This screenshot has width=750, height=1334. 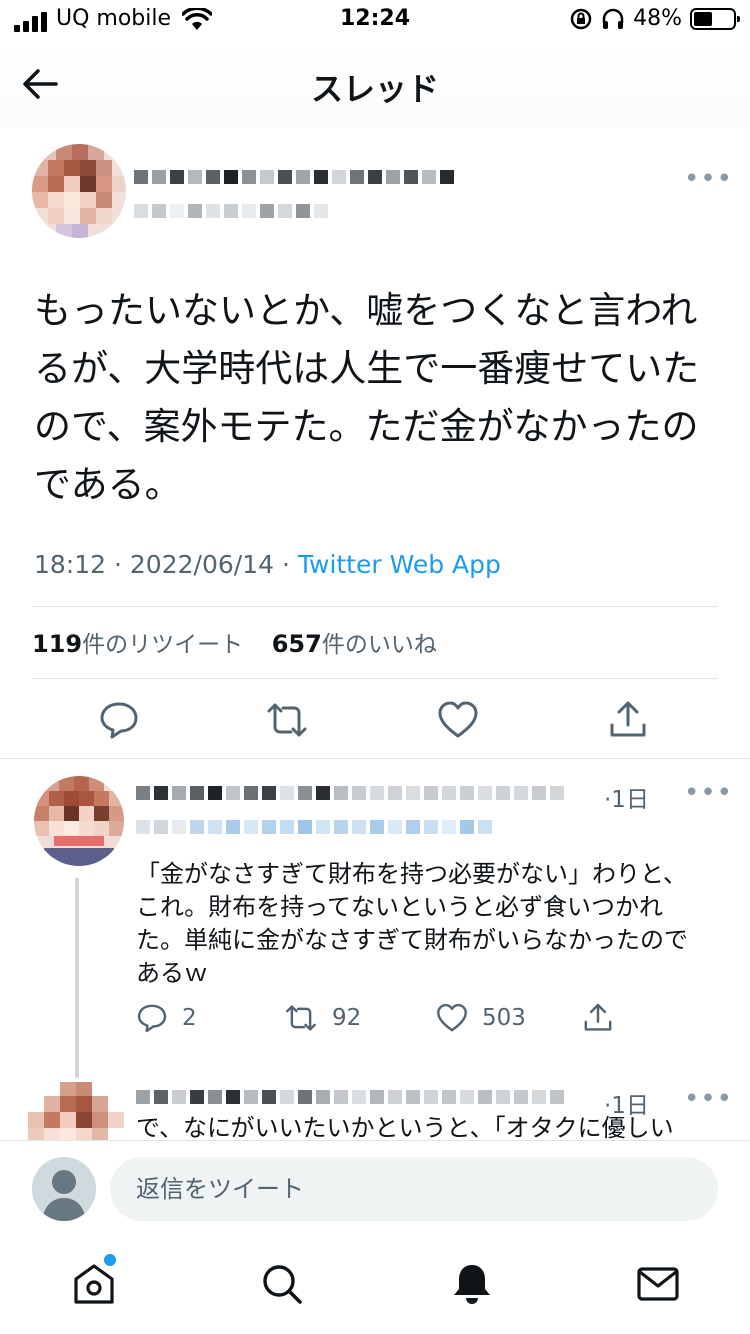 I want to click on tweet-meta: 18:12 · 2022/06/14 · Twitter Web App, so click(x=267, y=564).